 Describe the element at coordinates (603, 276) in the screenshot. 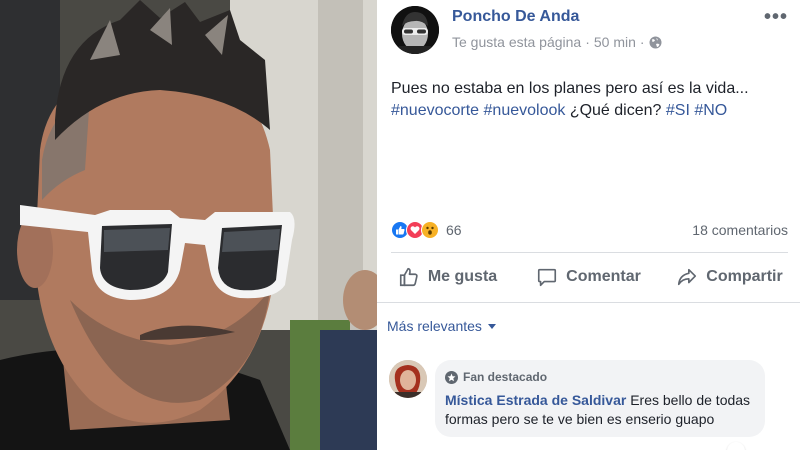

I see `comment-button-label: Comentar` at that location.